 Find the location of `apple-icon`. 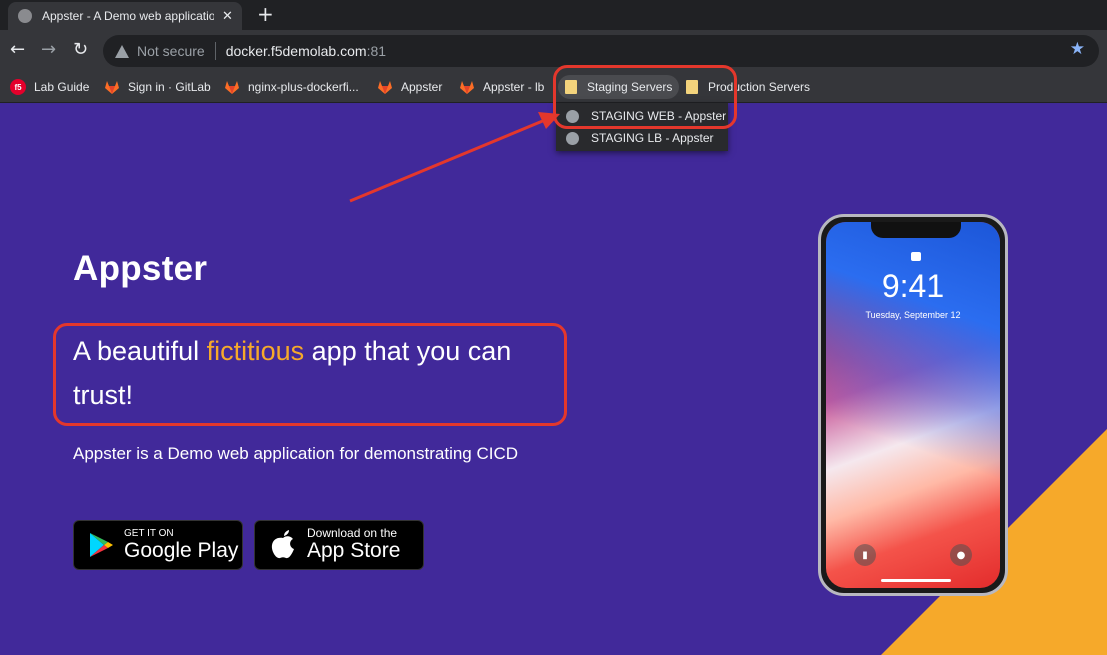

apple-icon is located at coordinates (282, 544).